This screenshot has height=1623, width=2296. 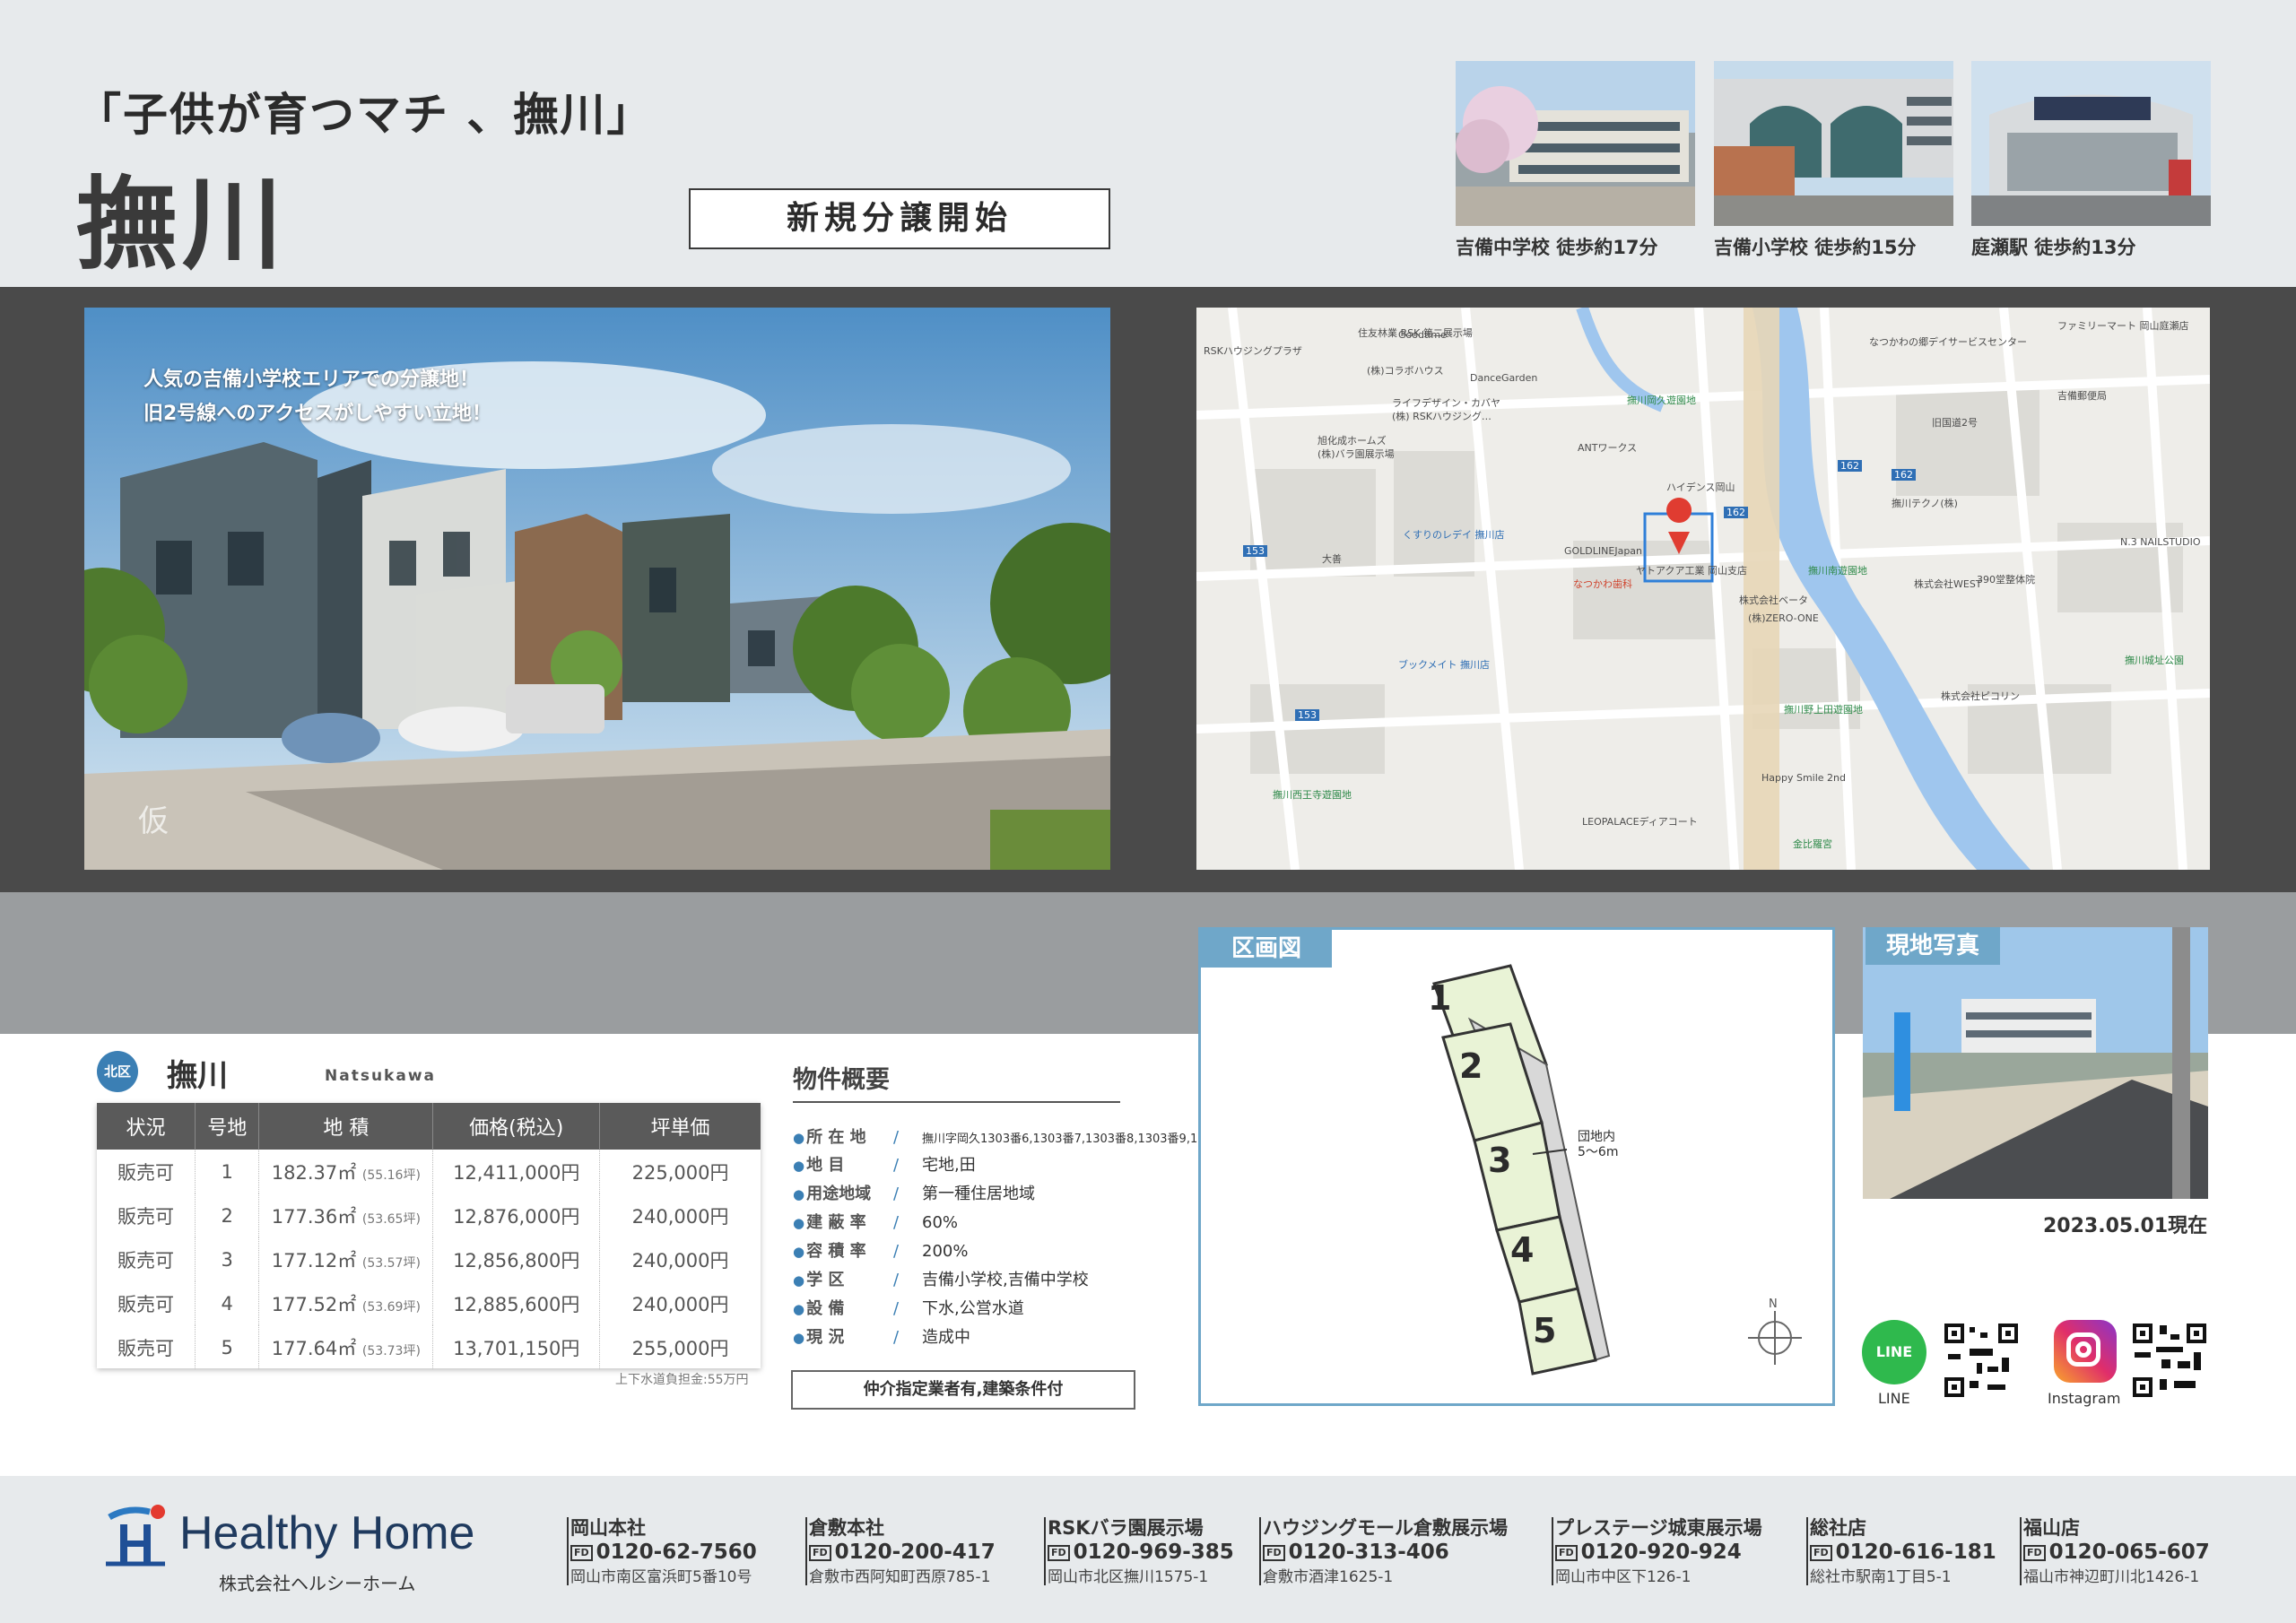 I want to click on map-label: 撫川岡久遊園地, so click(x=1661, y=400).